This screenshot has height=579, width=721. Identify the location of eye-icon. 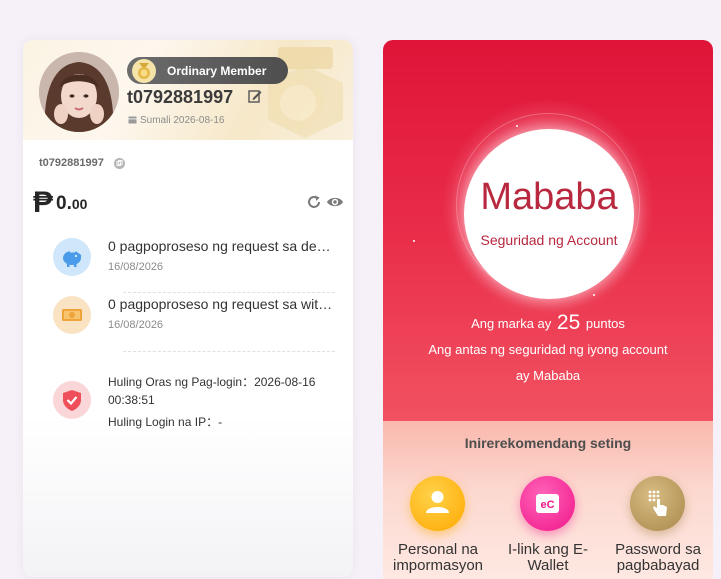
(335, 202).